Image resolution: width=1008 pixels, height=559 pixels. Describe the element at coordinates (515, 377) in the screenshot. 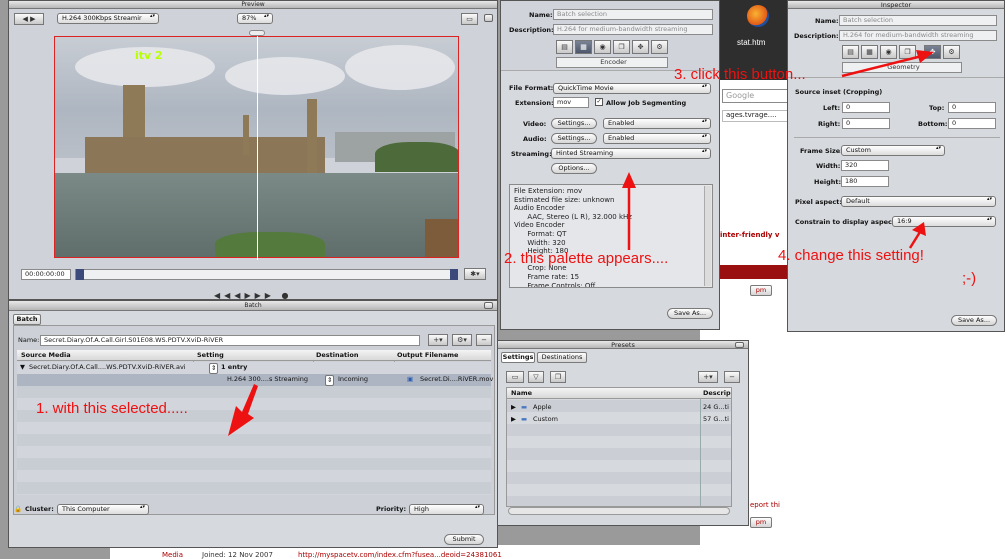

I see `new-group-button: ▭` at that location.